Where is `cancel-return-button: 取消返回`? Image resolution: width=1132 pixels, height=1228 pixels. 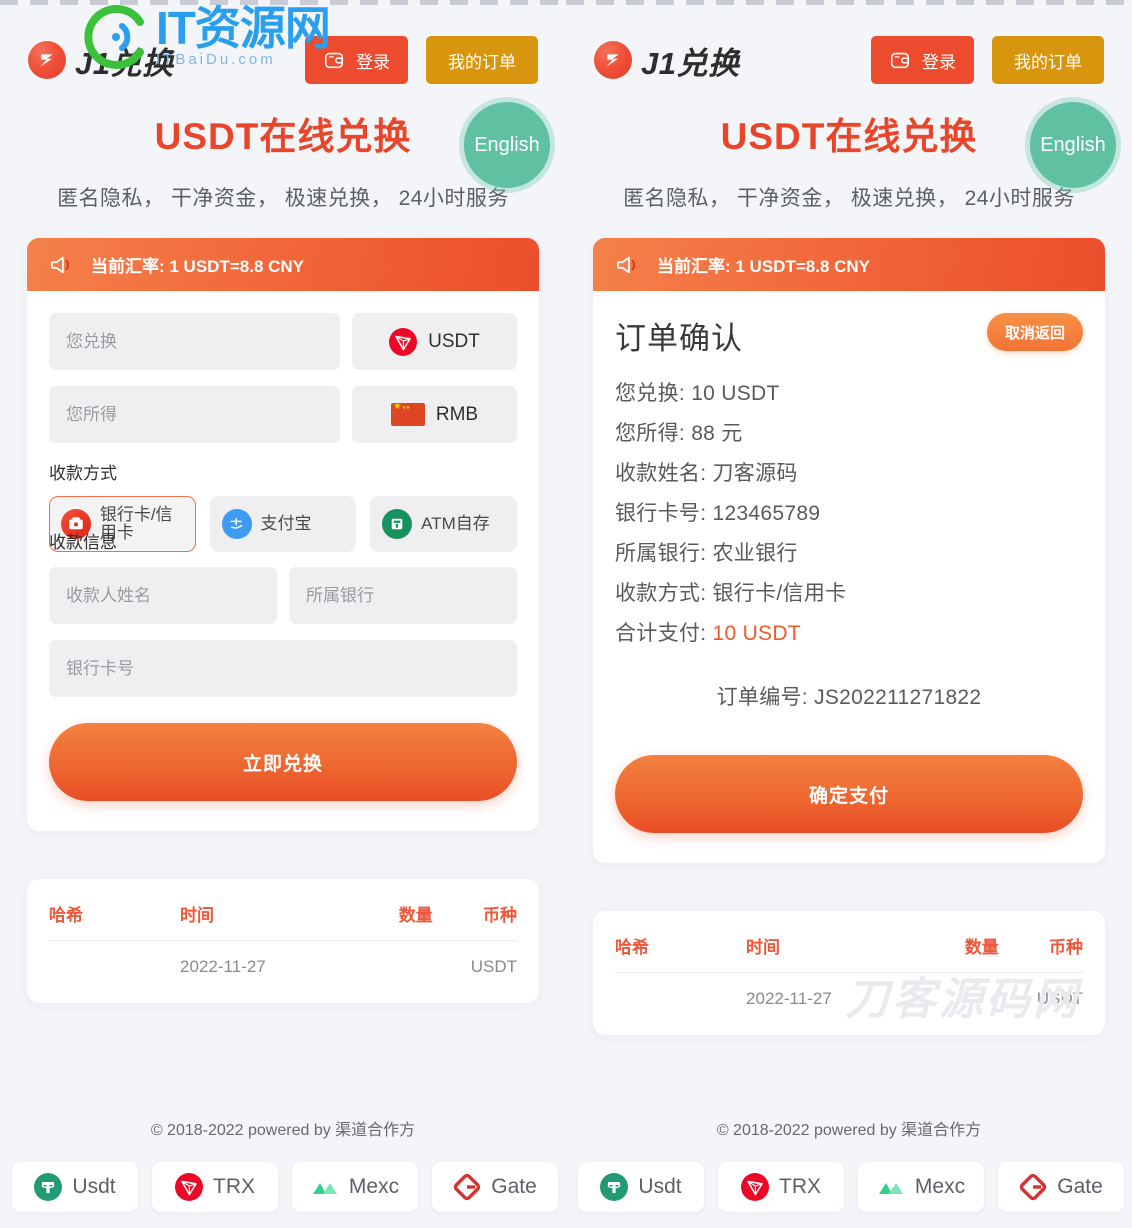
cancel-return-button: 取消返回 is located at coordinates (1034, 332).